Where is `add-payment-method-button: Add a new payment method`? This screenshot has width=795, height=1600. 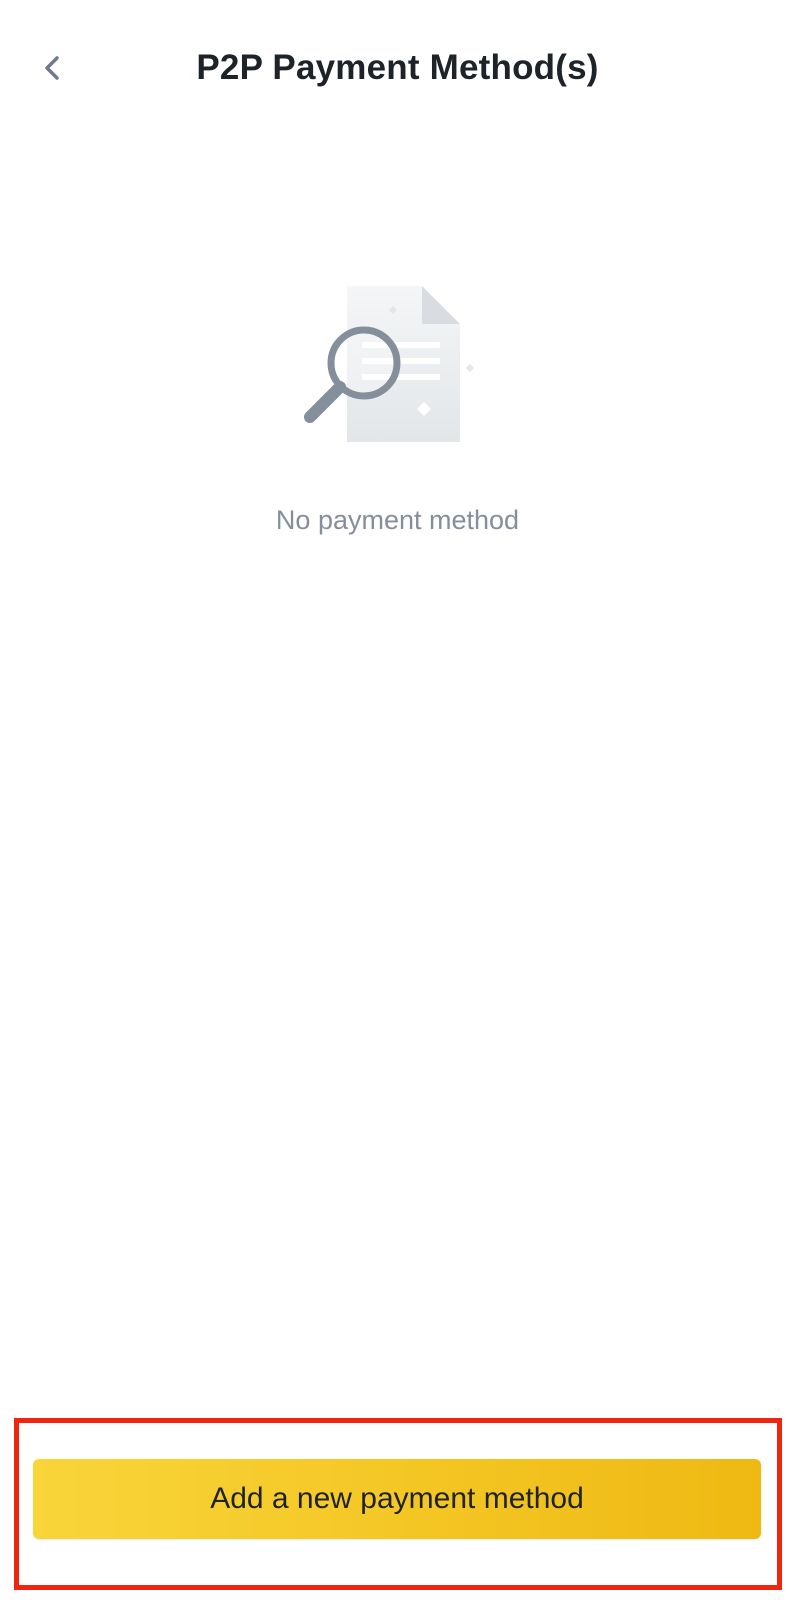
add-payment-method-button: Add a new payment method is located at coordinates (397, 1499).